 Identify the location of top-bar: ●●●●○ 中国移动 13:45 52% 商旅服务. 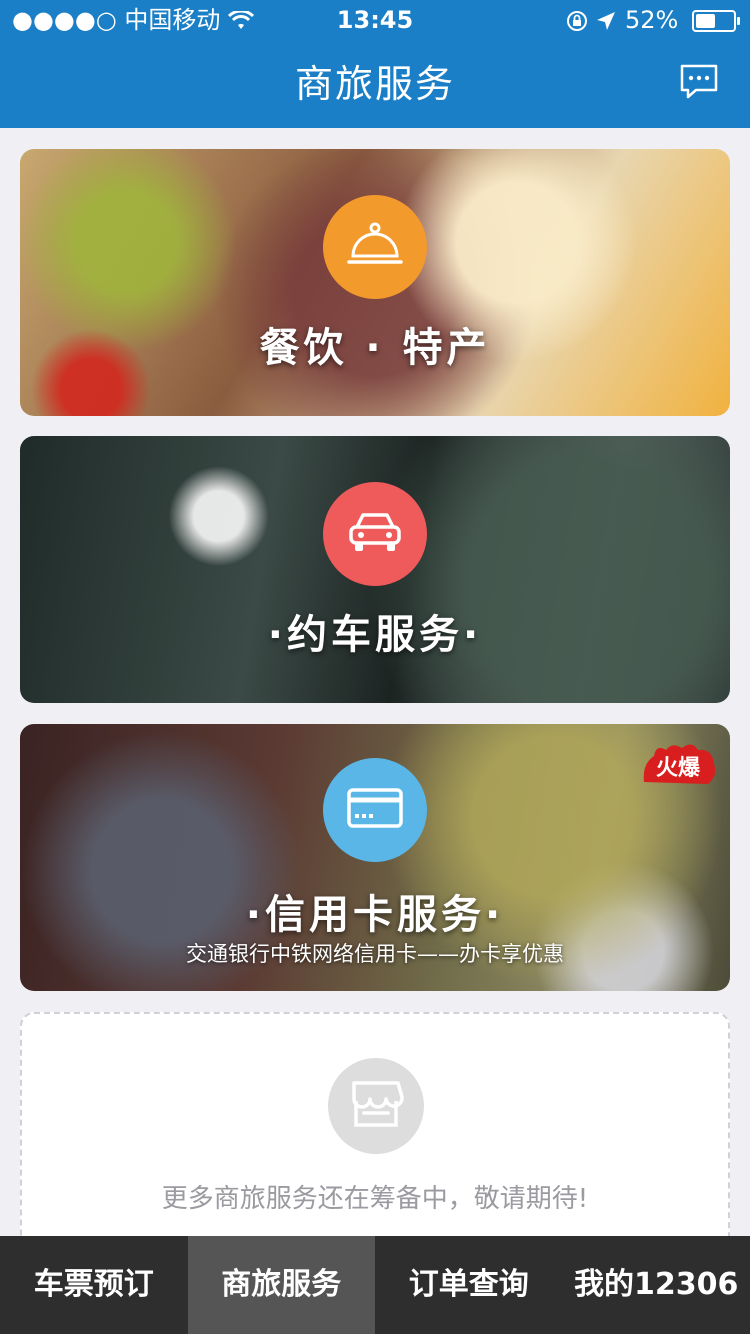
(375, 64).